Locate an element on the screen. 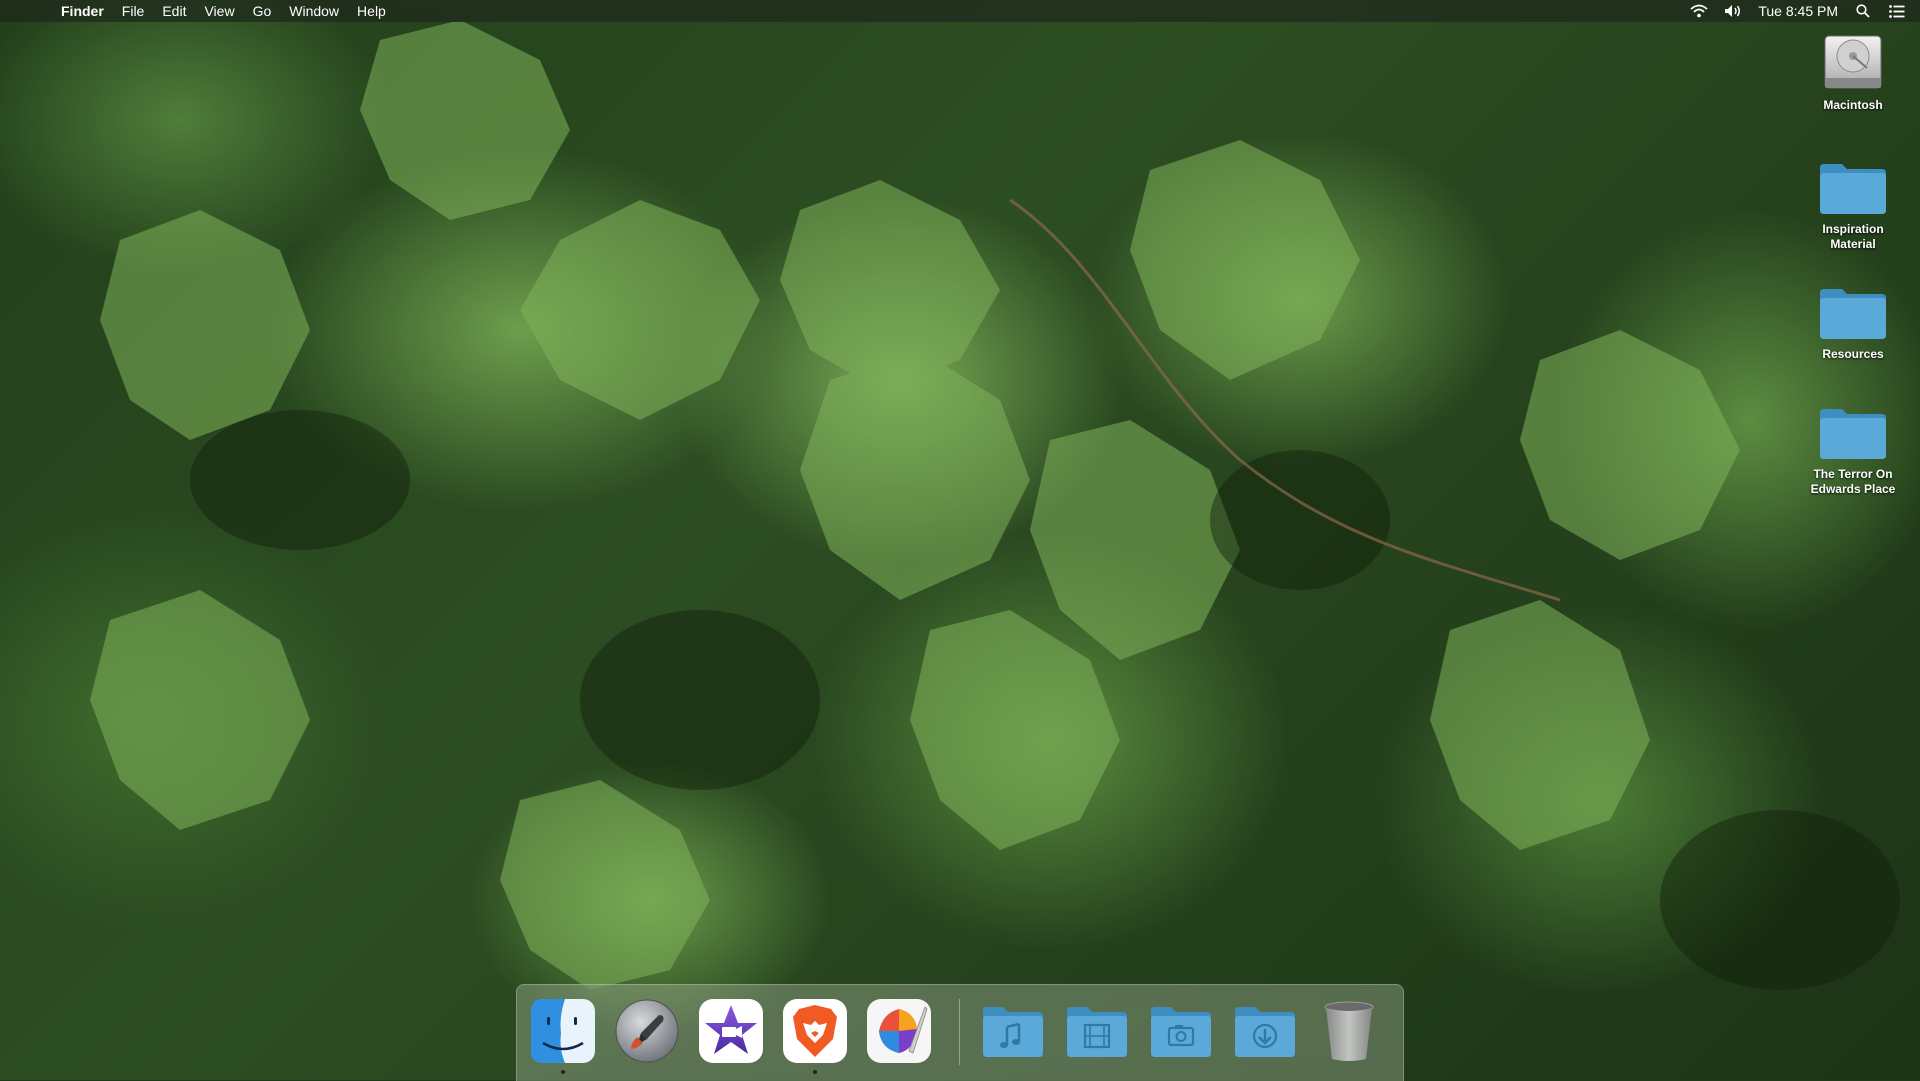 This screenshot has height=1081, width=1920. dock-movies-folder is located at coordinates (1097, 1031).